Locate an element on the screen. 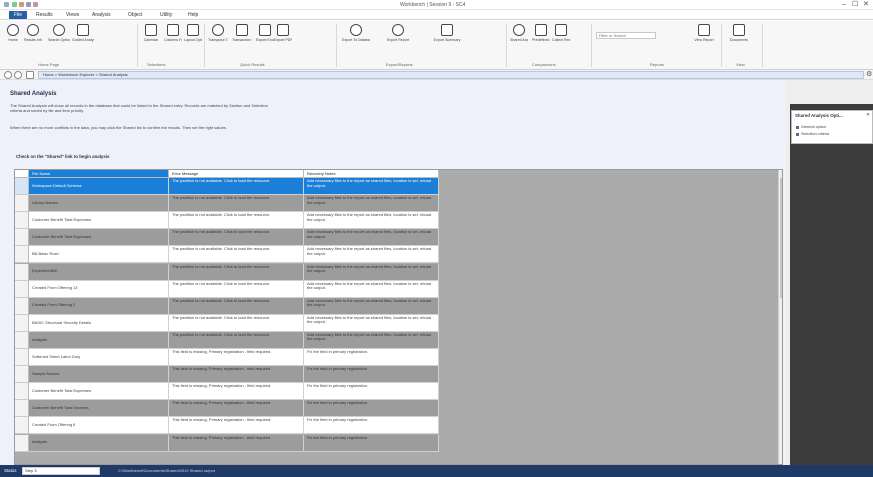 This screenshot has width=873, height=477. cell-file-name: Expected ABC is located at coordinates (99, 272).